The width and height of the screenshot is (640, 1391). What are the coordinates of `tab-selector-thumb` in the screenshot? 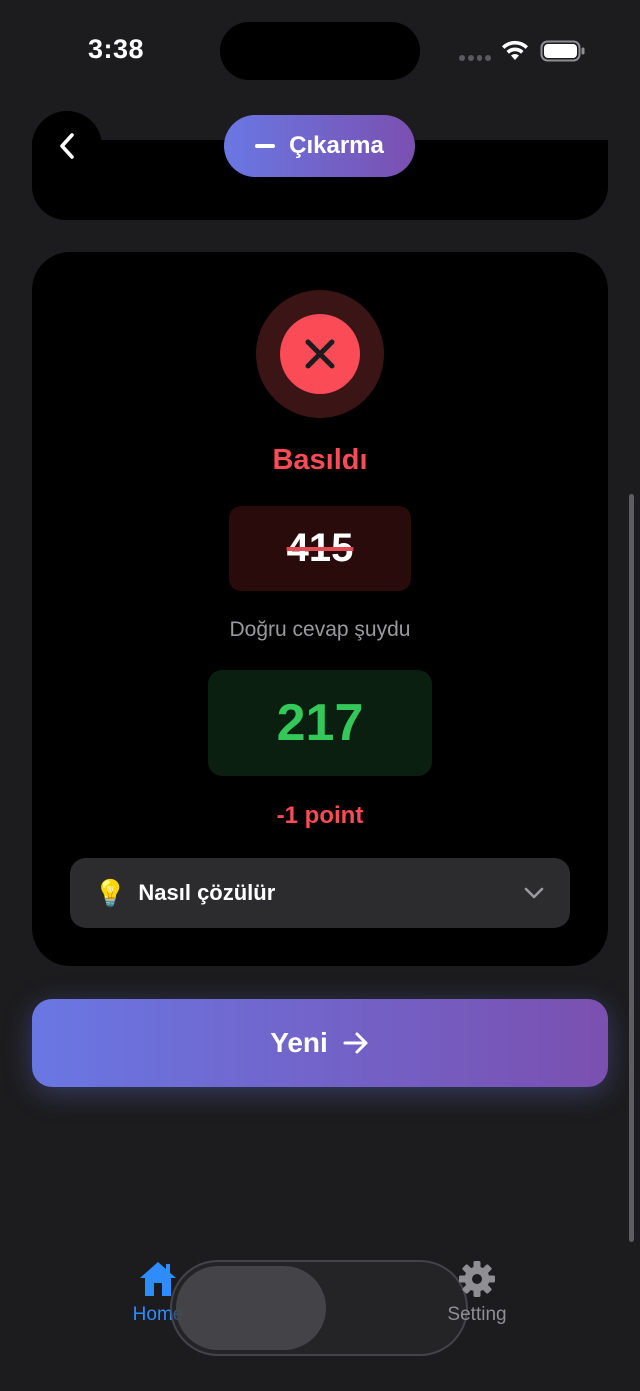 It's located at (251, 1308).